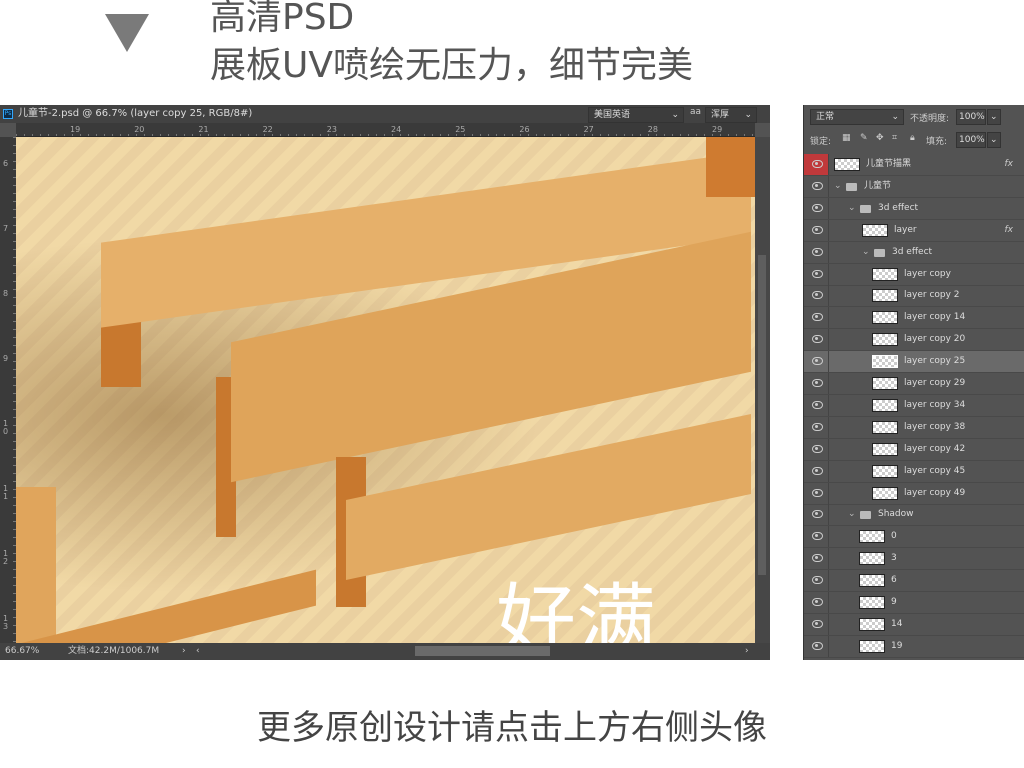 The width and height of the screenshot is (1024, 768). What do you see at coordinates (864, 138) in the screenshot?
I see `lock-brush-icon: ✎` at bounding box center [864, 138].